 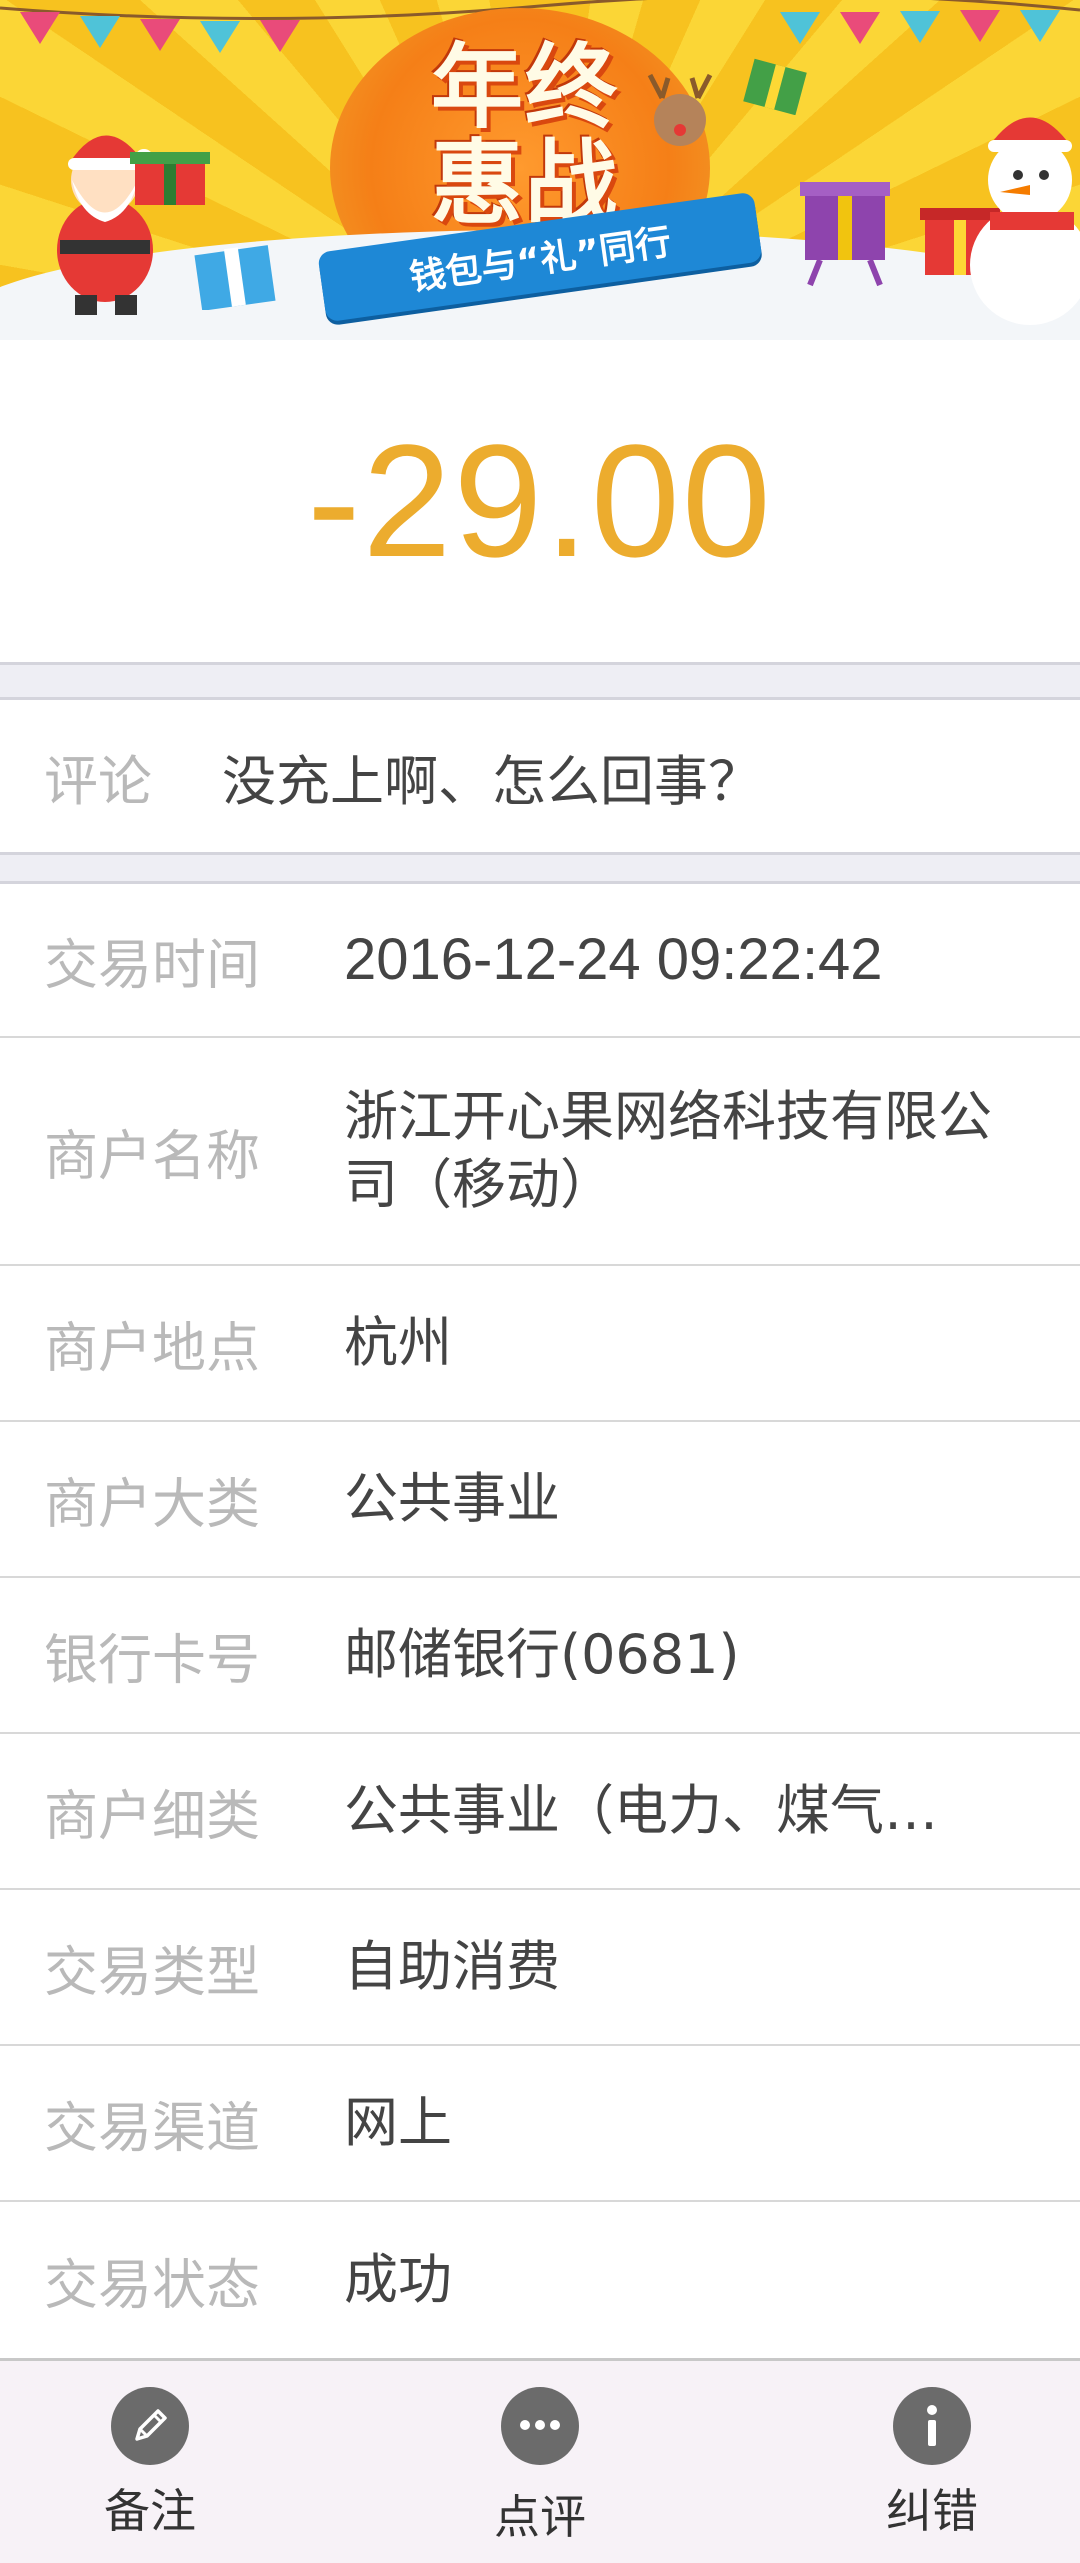 I want to click on detail-row-time: 交易时间 2016-12-24 09:22:42, so click(x=540, y=961).